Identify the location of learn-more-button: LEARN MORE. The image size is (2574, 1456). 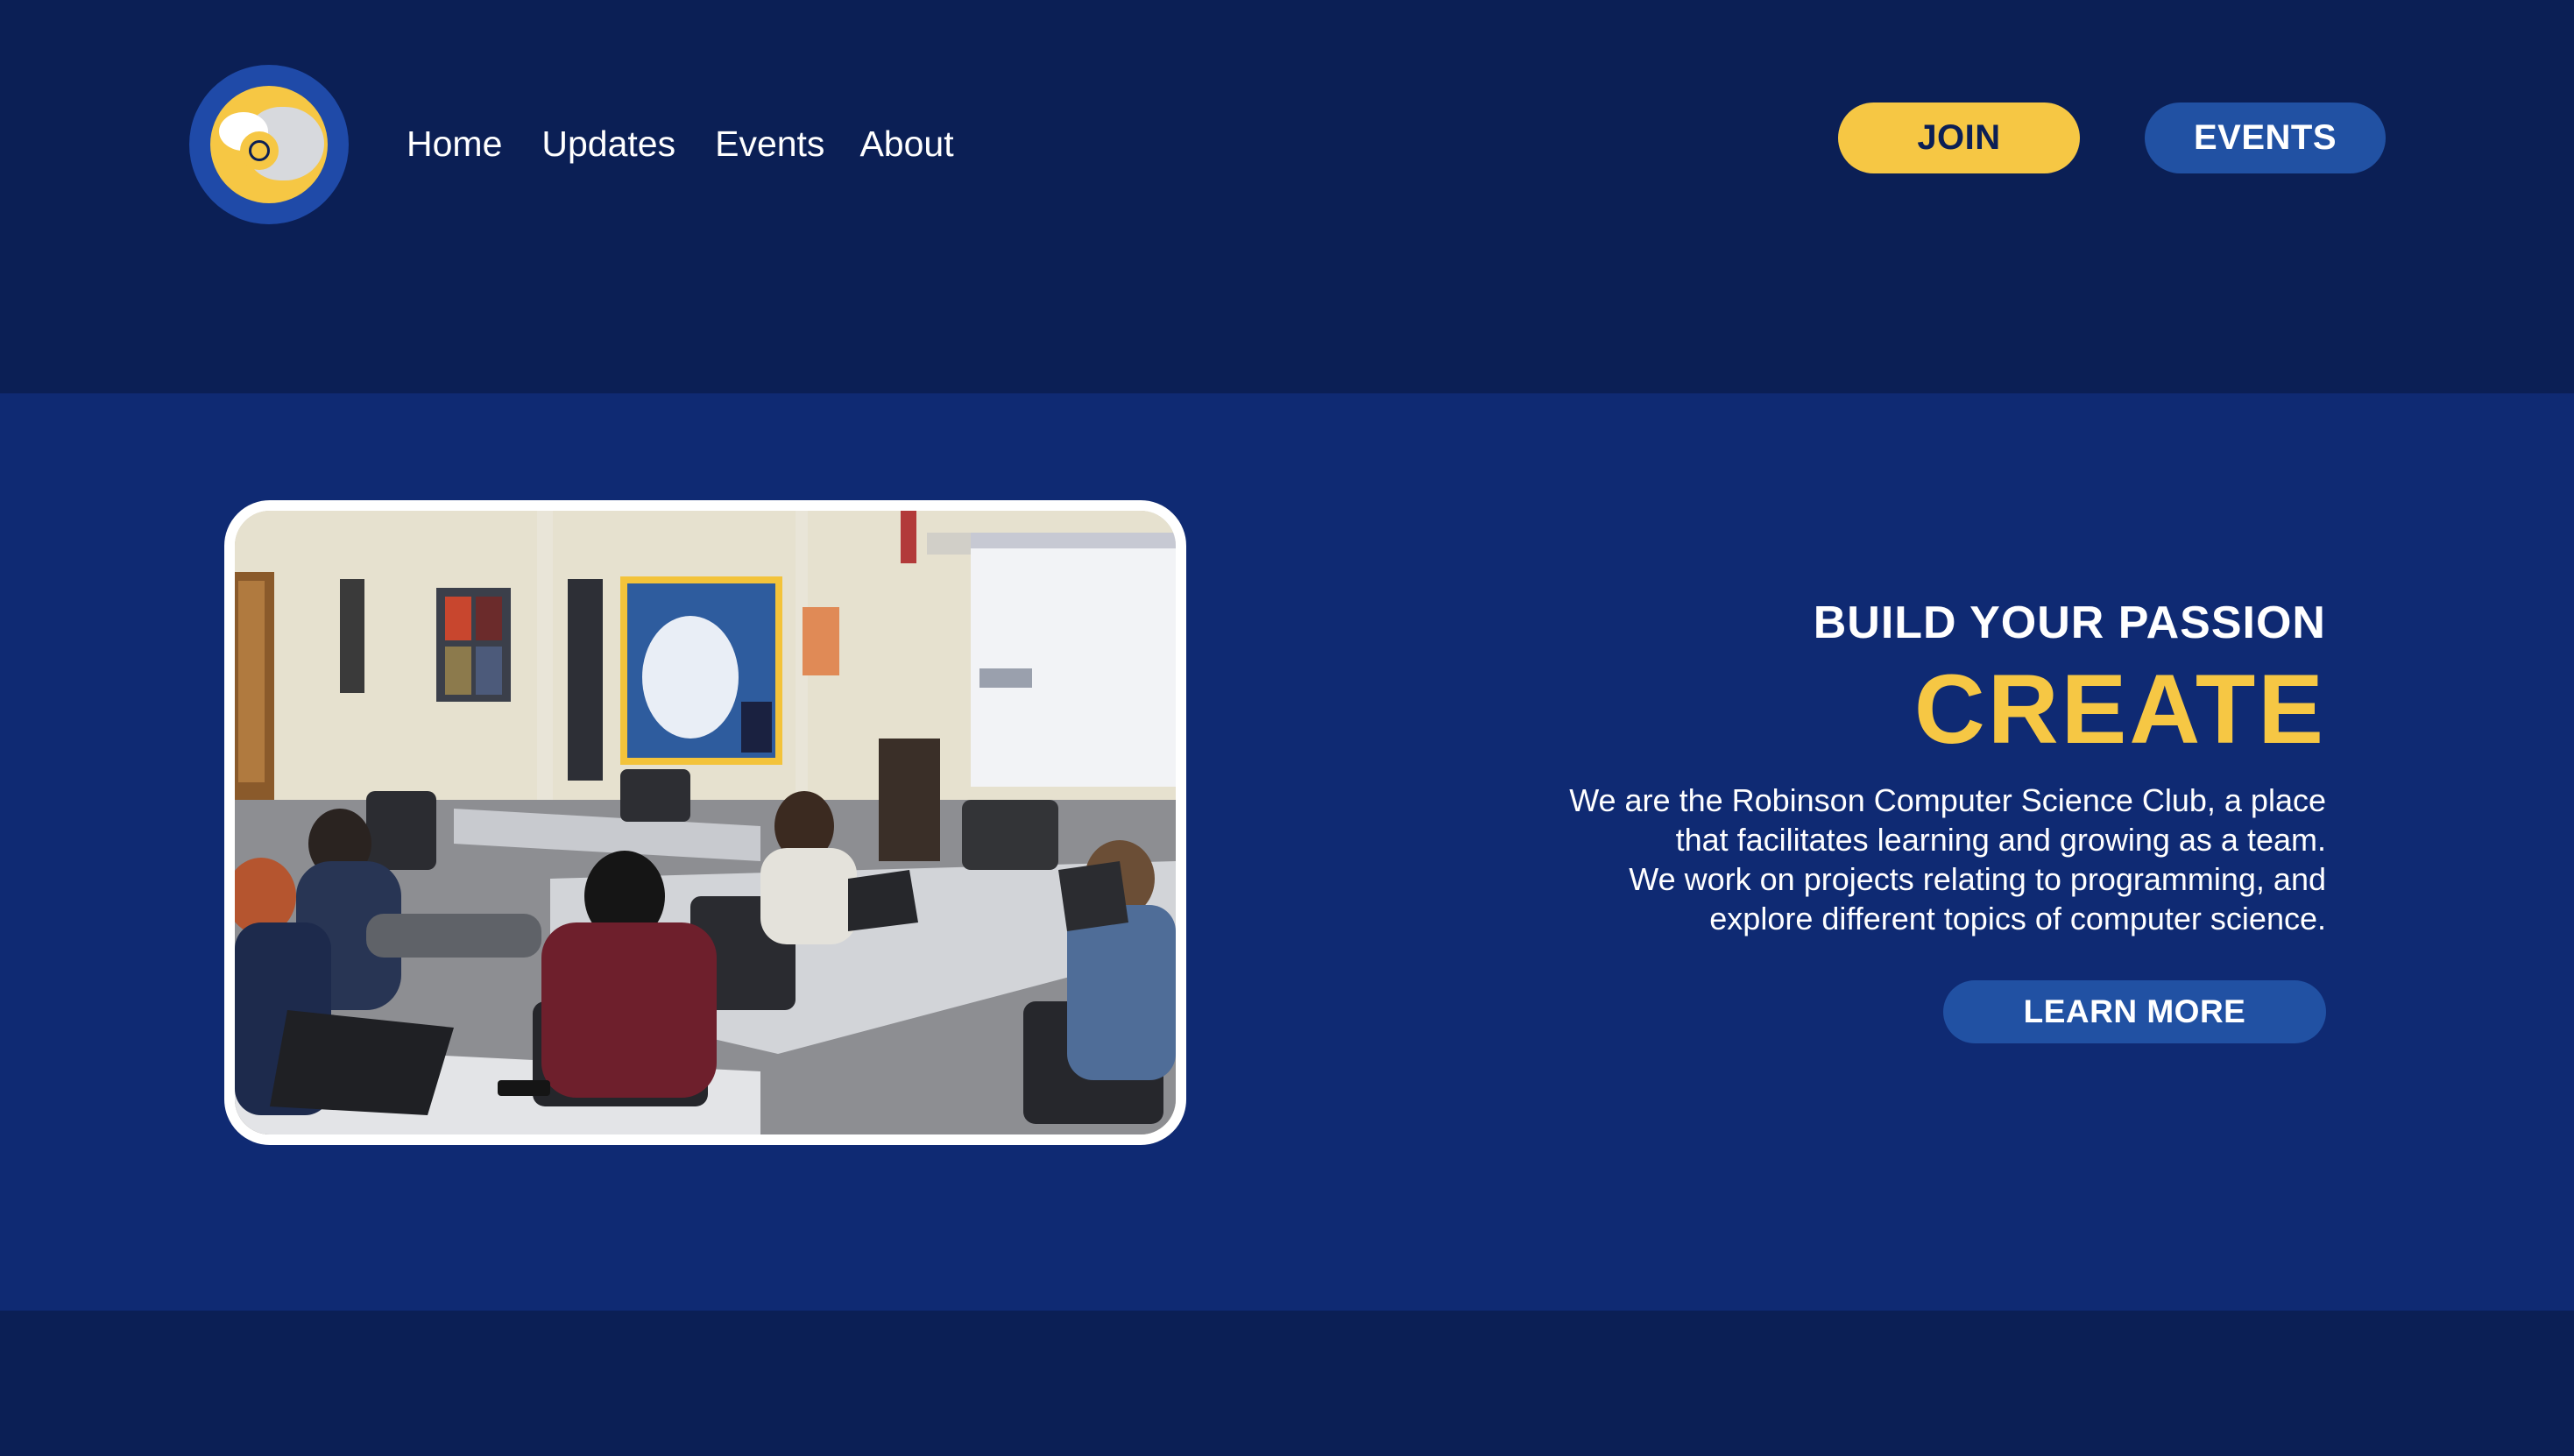
(2134, 1011).